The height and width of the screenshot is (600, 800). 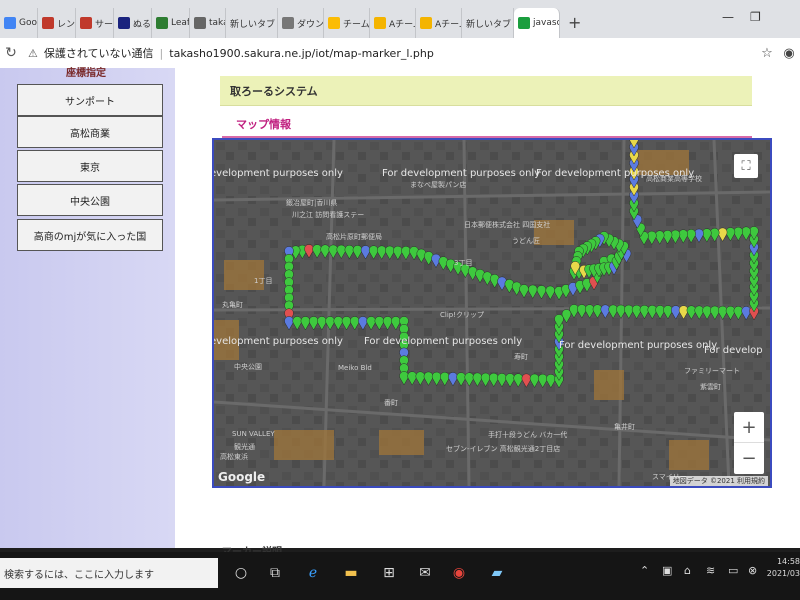 I want to click on browser-tab-label: ダウン(, so click(x=310, y=24).